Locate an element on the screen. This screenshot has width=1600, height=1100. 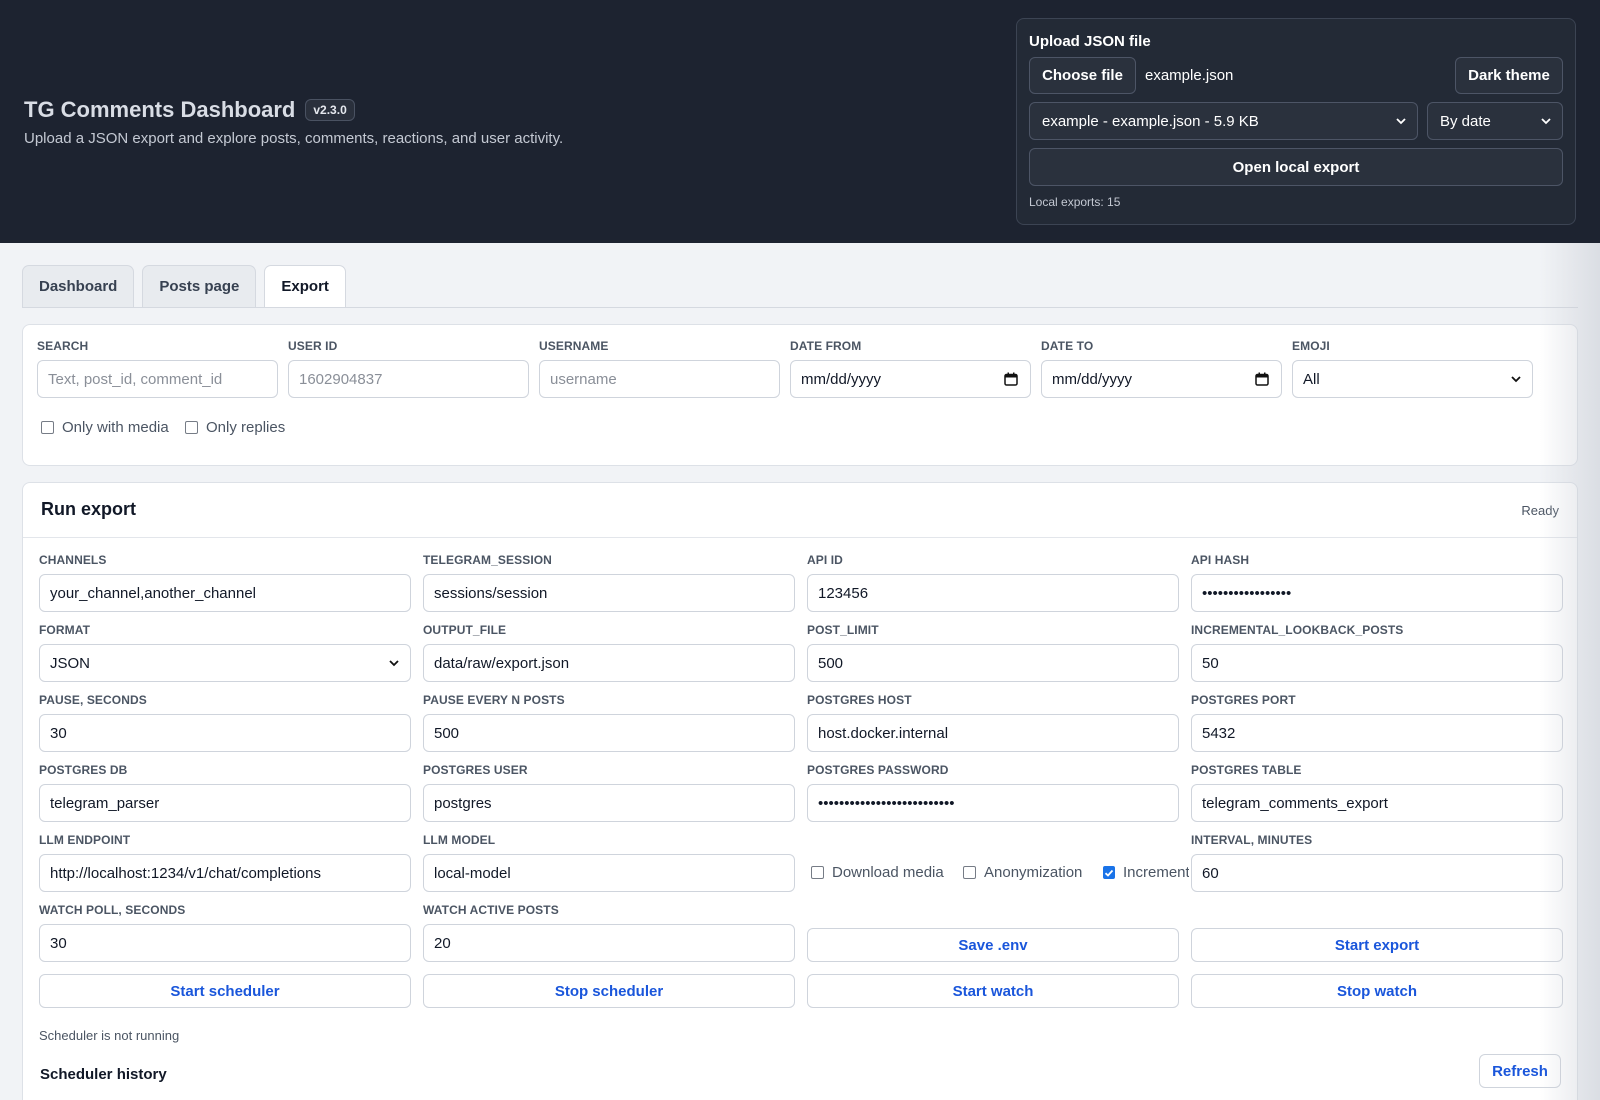
postgres-port-label: POSTGRES PORT is located at coordinates (1243, 700).